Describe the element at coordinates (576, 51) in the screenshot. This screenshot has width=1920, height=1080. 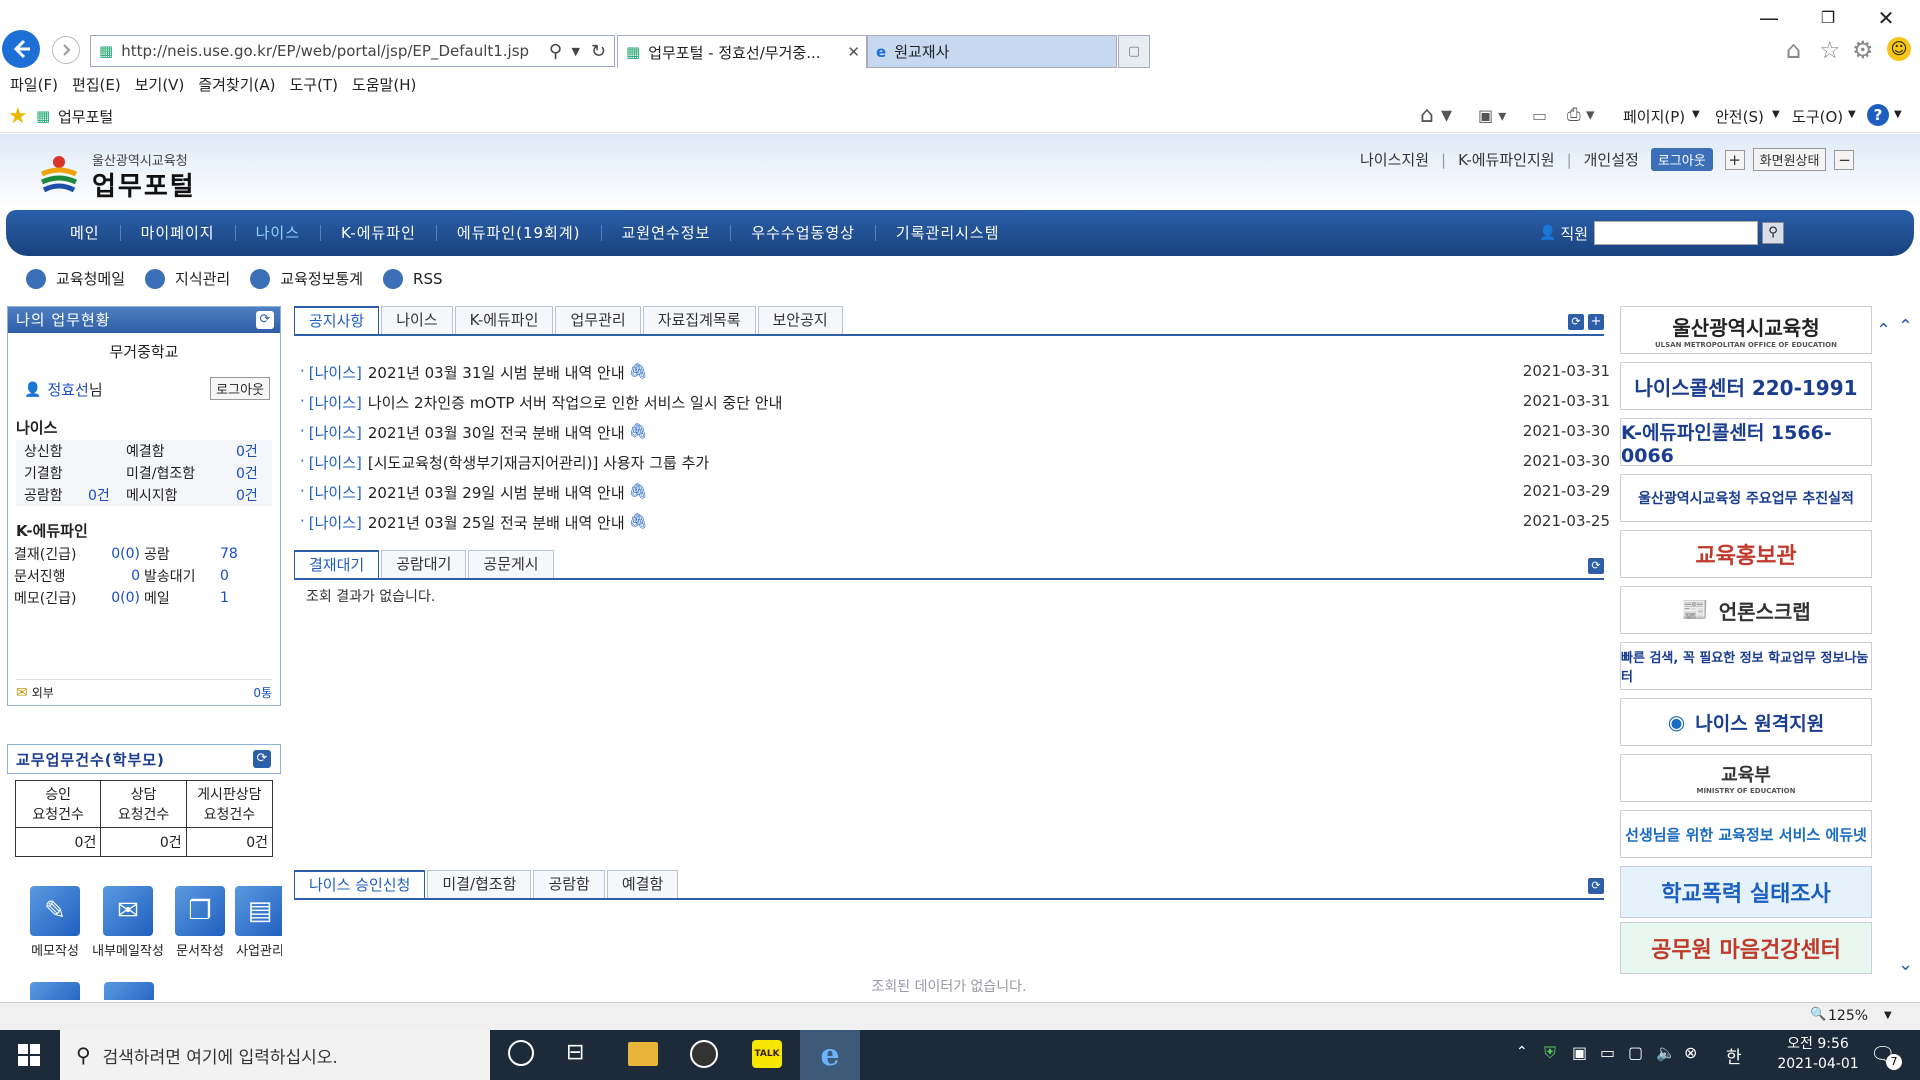
I see `dropdown-icon: ▼` at that location.